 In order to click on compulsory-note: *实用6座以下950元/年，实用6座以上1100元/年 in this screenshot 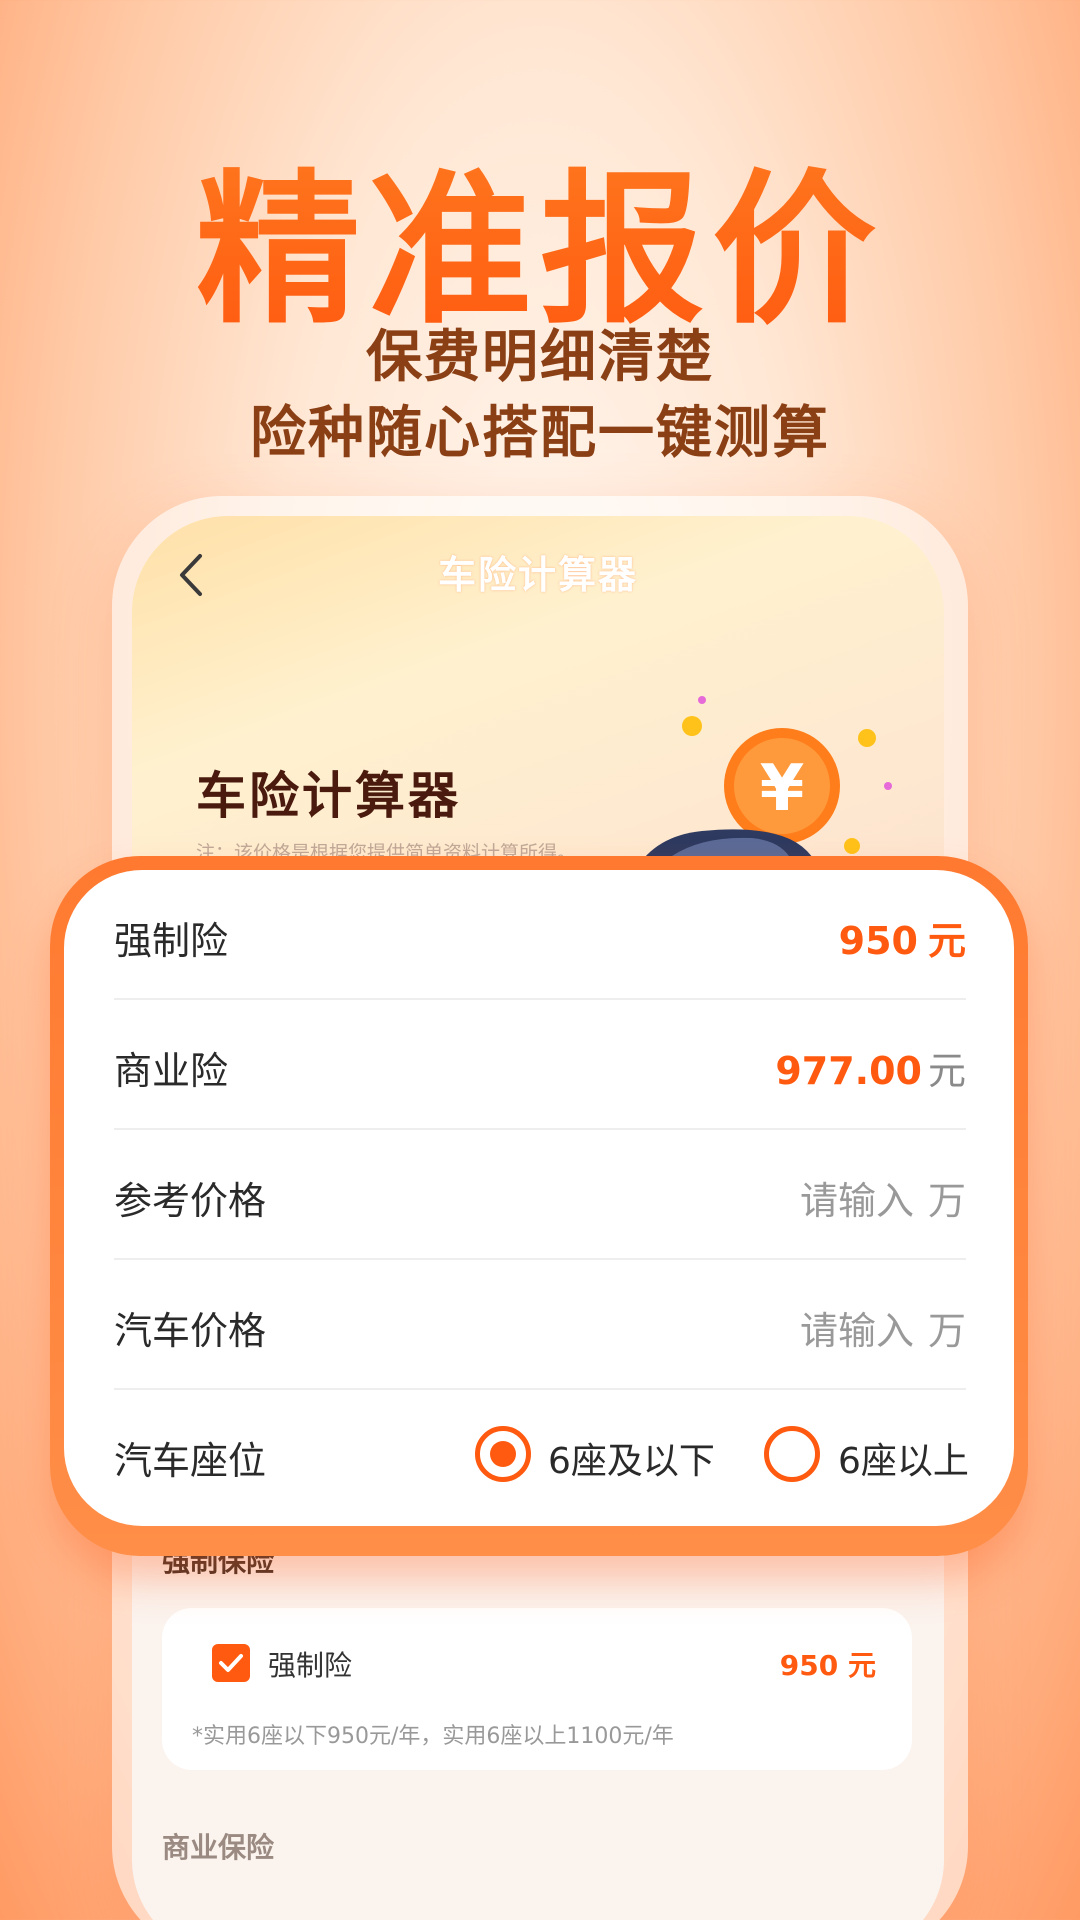, I will do `click(433, 1736)`.